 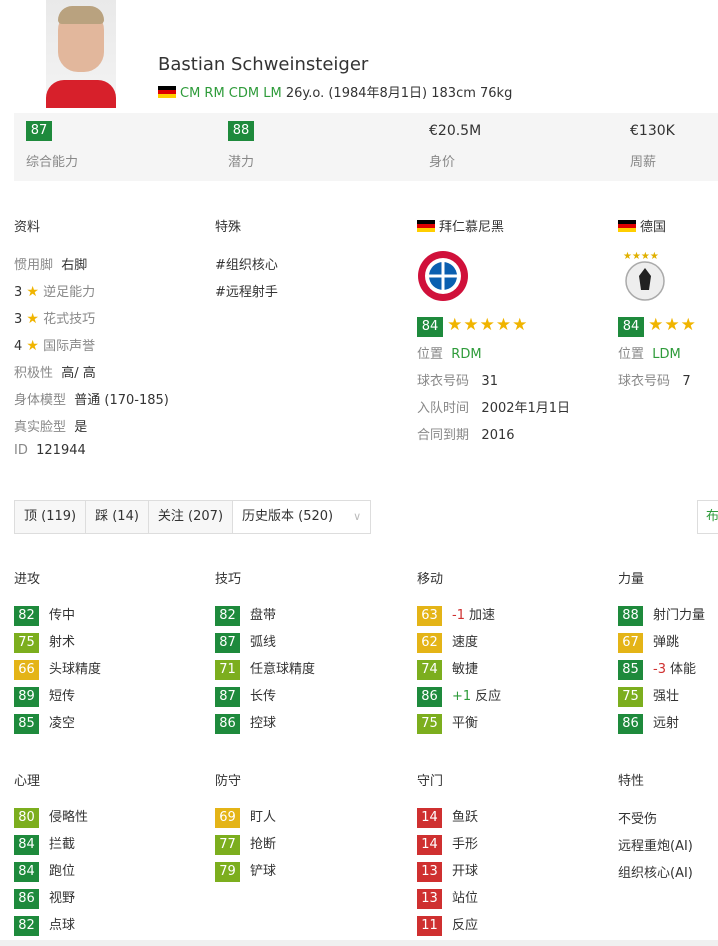 What do you see at coordinates (75, 669) in the screenshot?
I see `attribute-name: 头球精度` at bounding box center [75, 669].